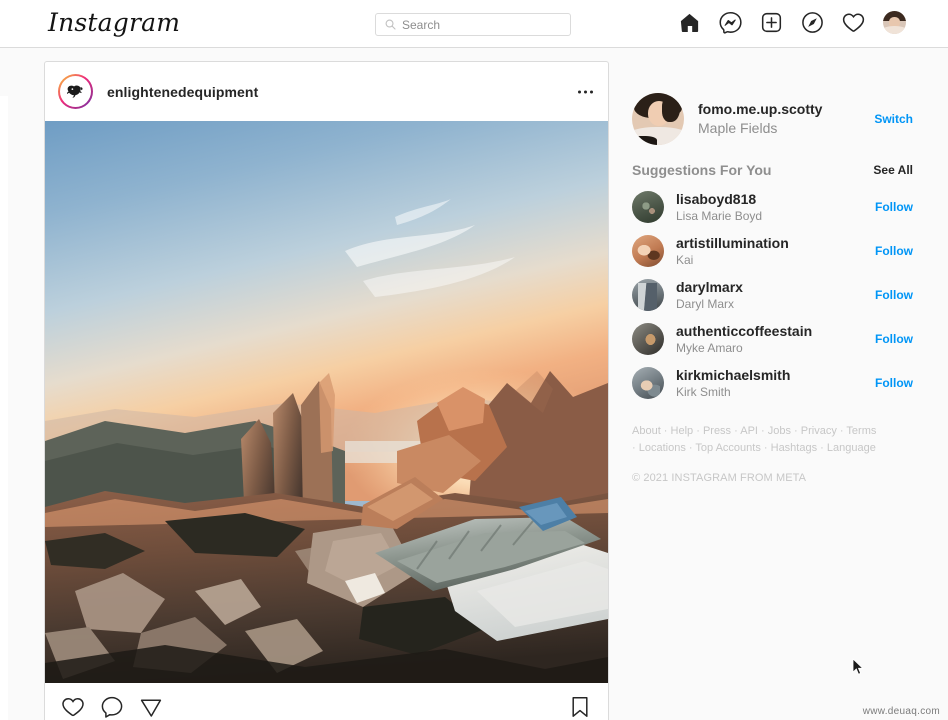  What do you see at coordinates (182, 92) in the screenshot?
I see `post-author-username: enlightenedequipment` at bounding box center [182, 92].